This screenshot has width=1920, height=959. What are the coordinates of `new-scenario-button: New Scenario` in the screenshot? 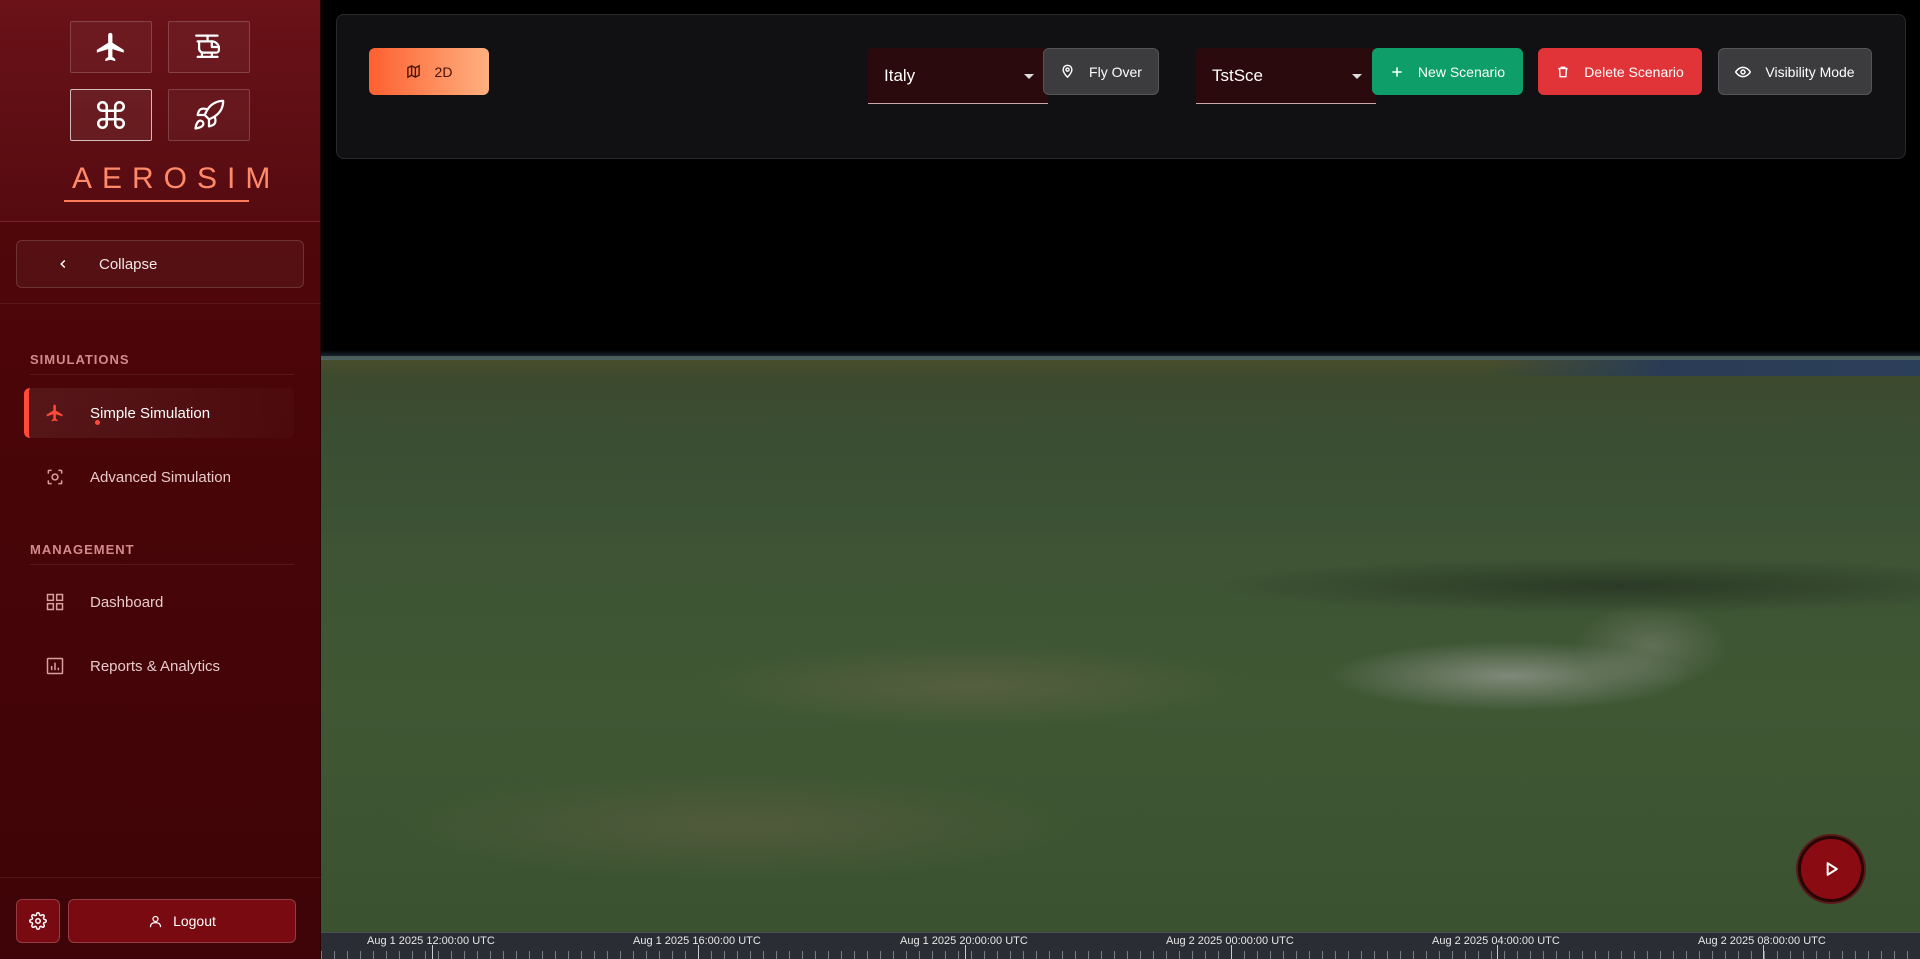 It's located at (1447, 71).